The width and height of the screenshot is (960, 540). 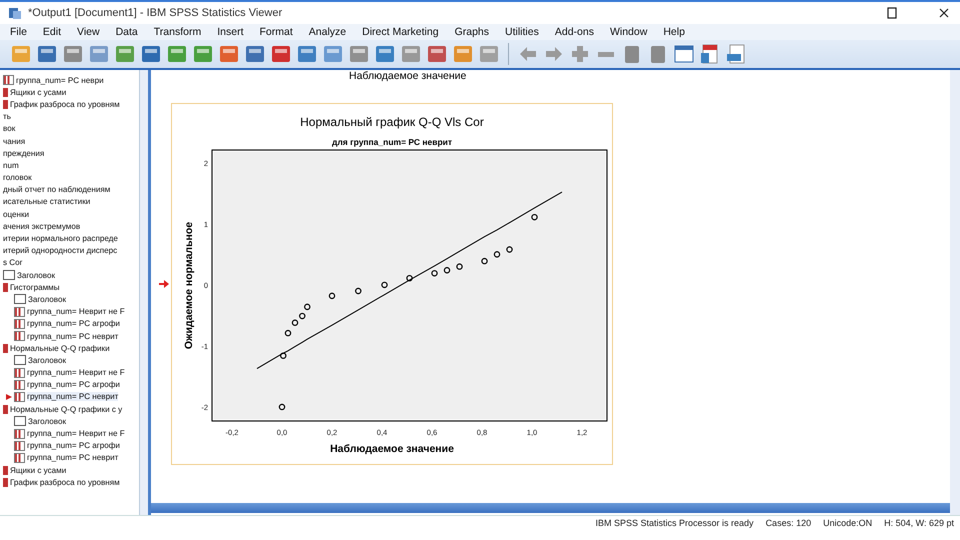 I want to click on status-text: Unicode:ON, so click(x=847, y=523).